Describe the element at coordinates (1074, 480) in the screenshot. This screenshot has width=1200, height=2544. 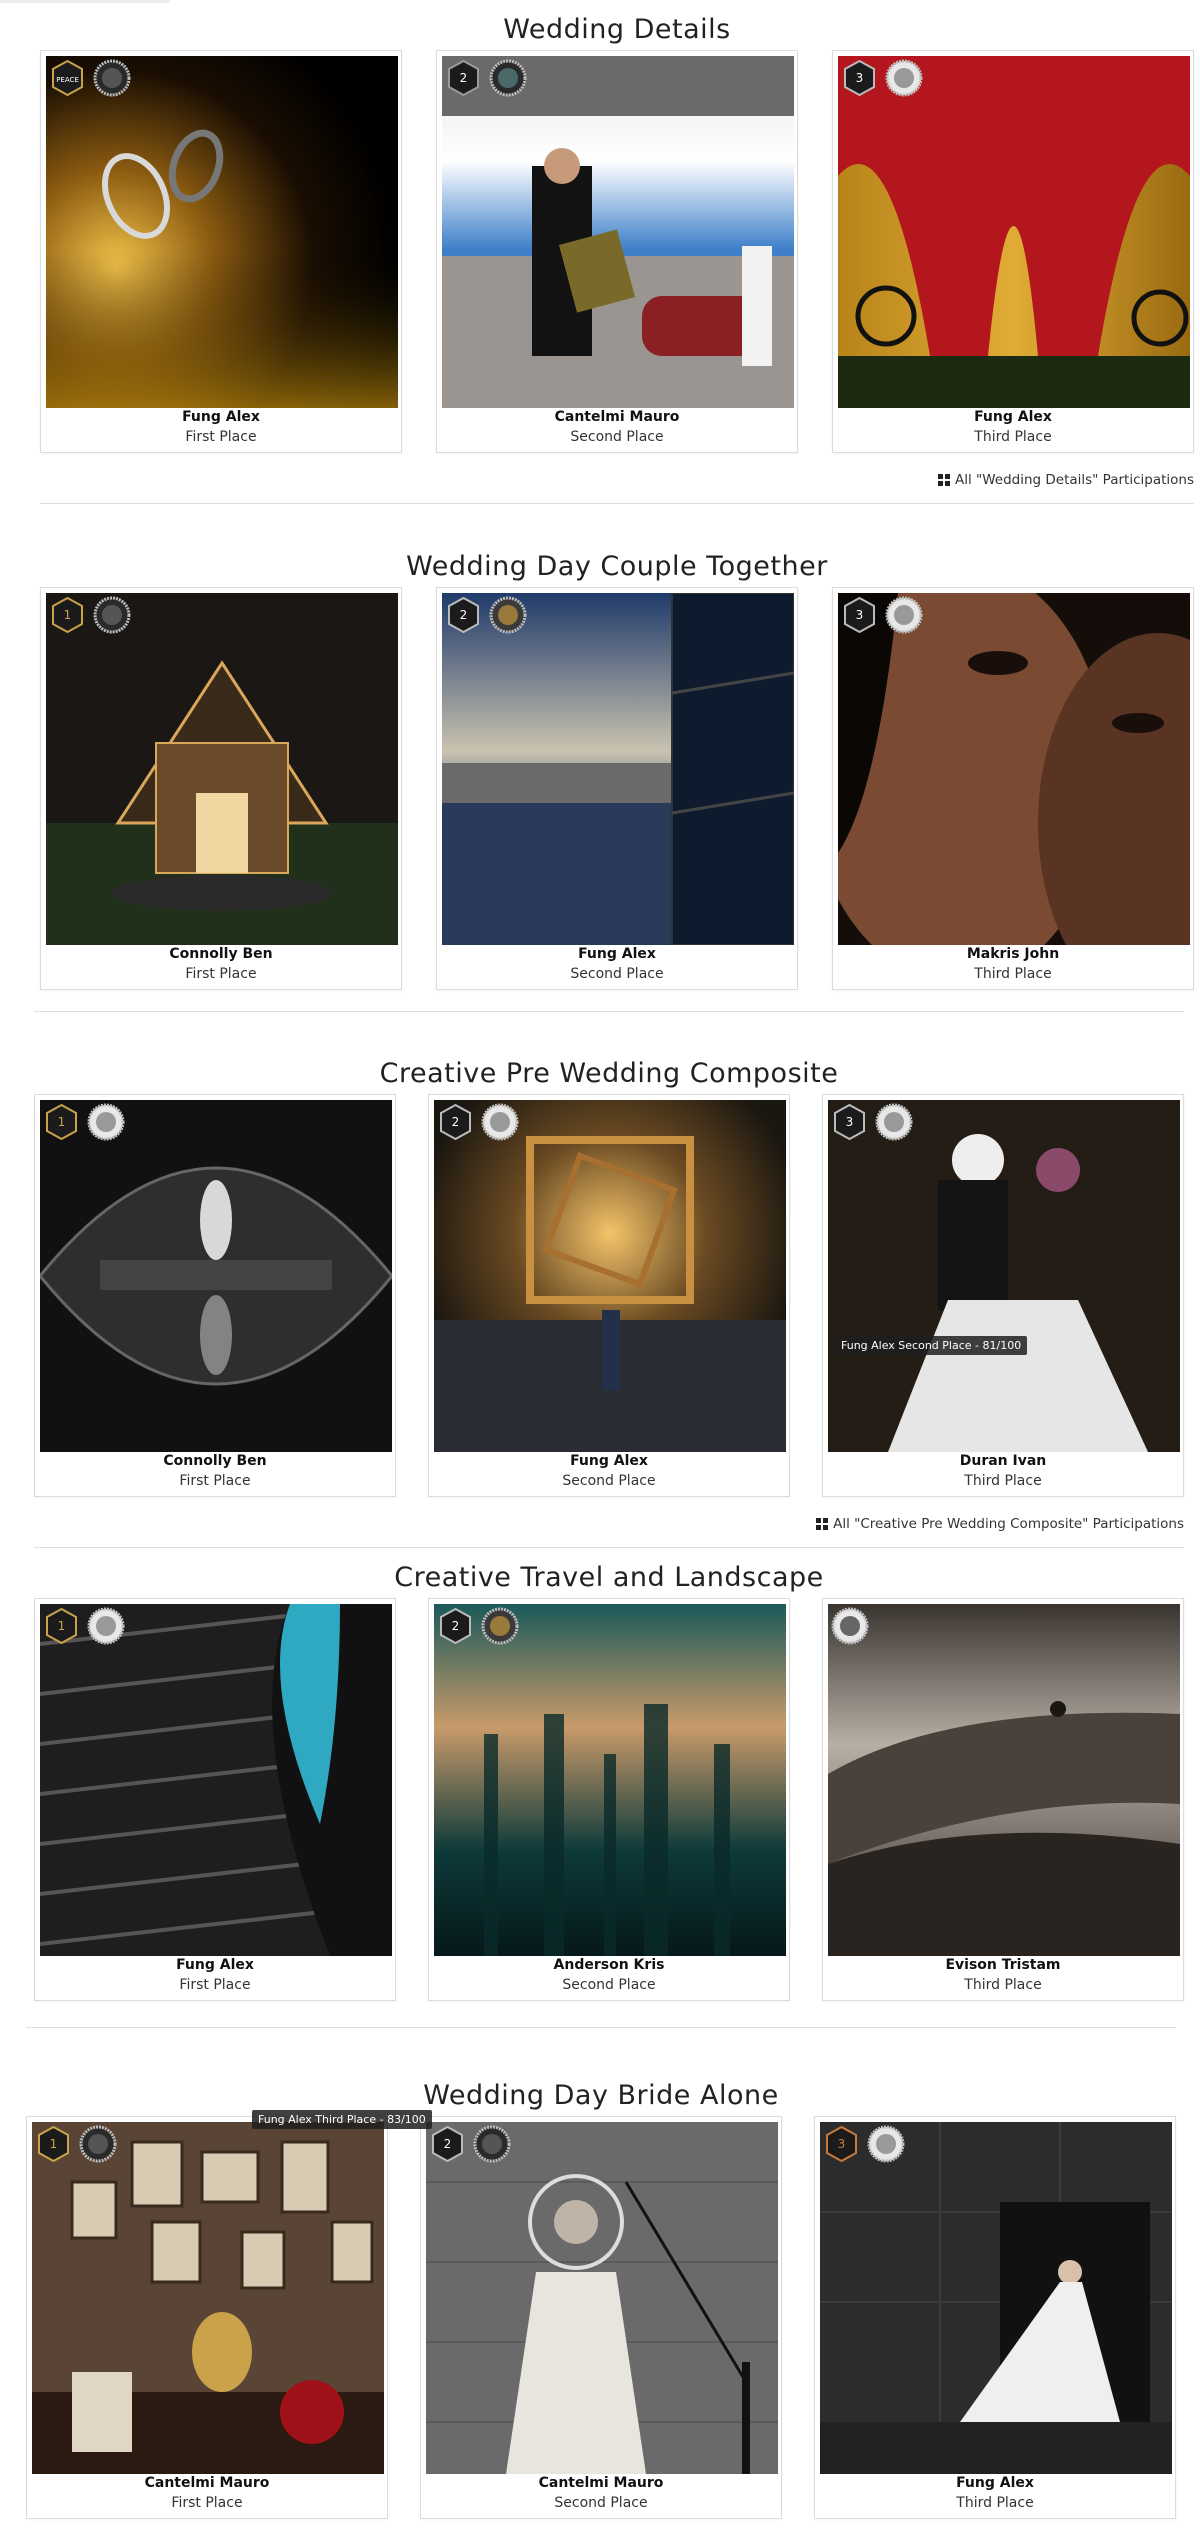
I see `all-participations-label: All "Wedding Details" Participations` at that location.